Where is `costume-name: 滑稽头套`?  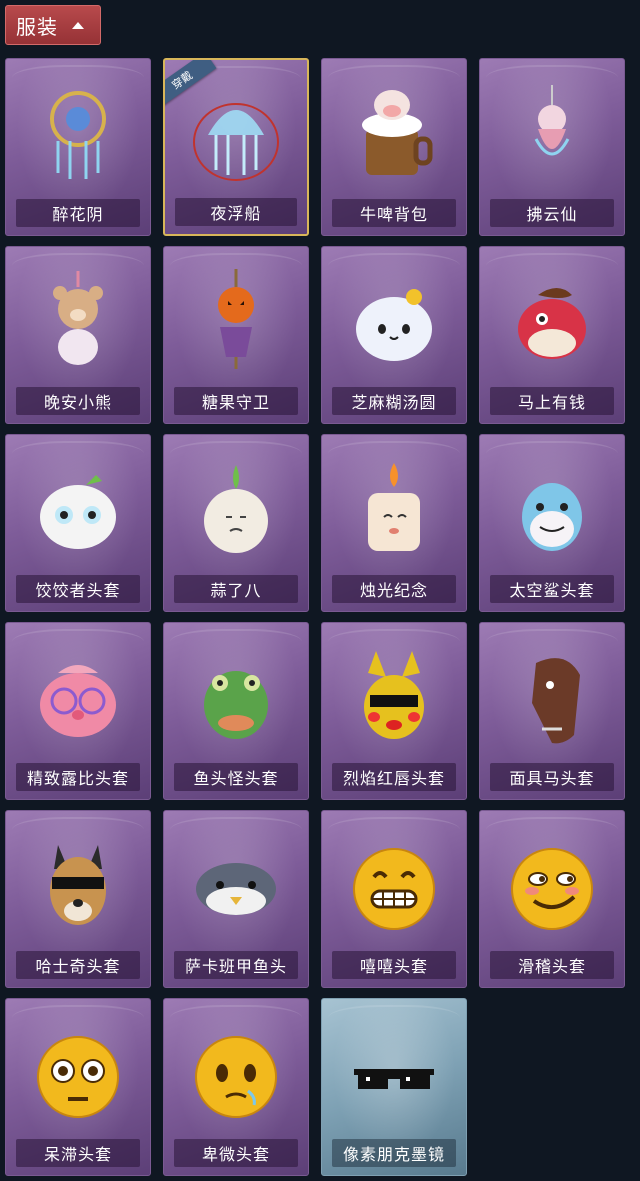
costume-name: 滑稽头套 is located at coordinates (551, 966).